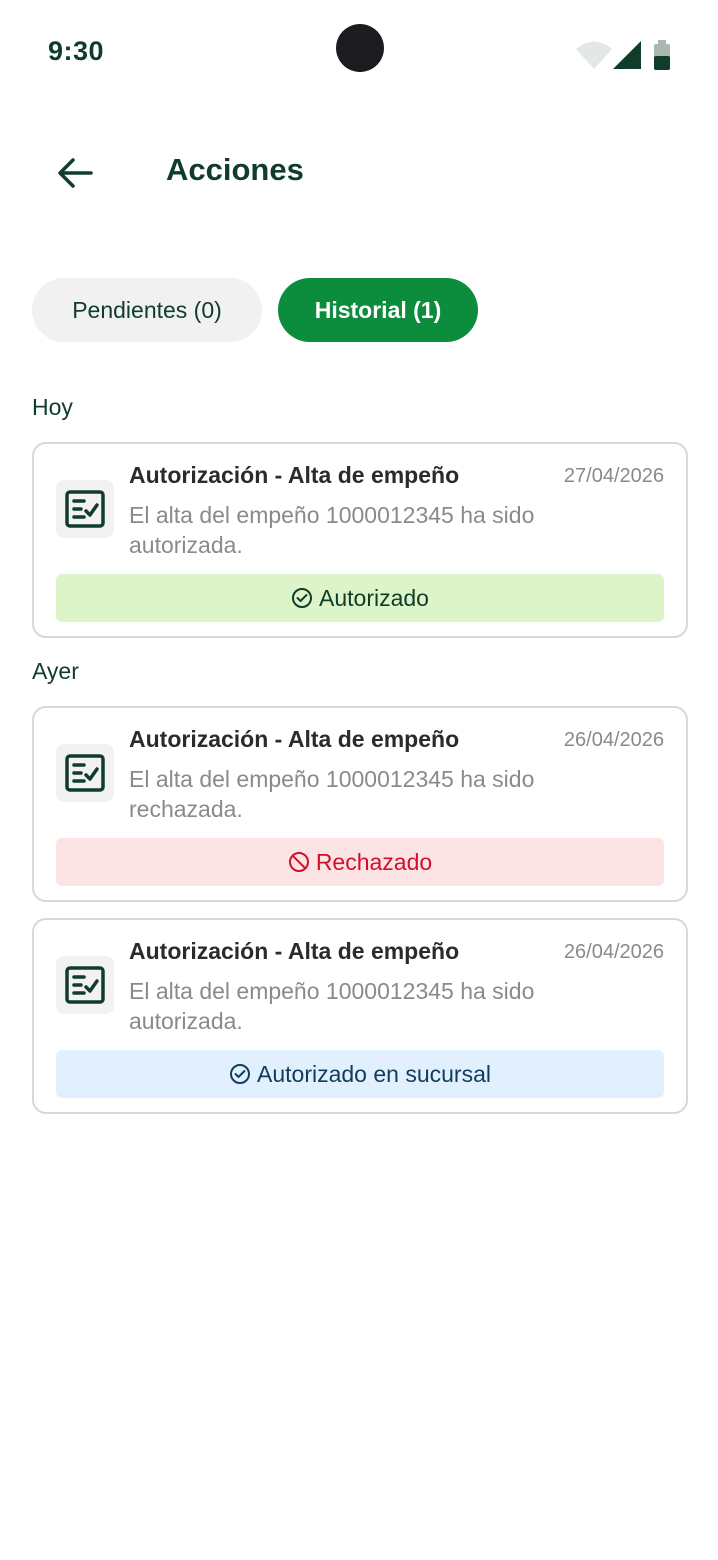 The image size is (718, 1560). What do you see at coordinates (235, 169) in the screenshot?
I see `page-title: Acciones` at bounding box center [235, 169].